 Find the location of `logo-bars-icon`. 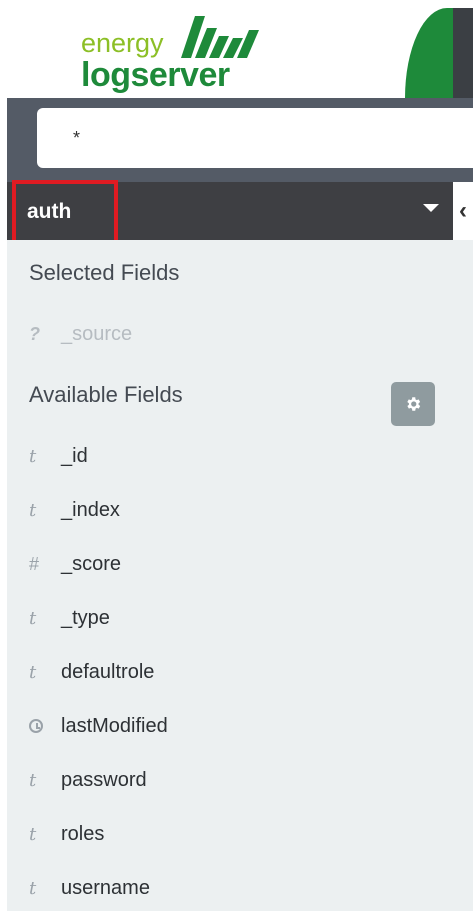

logo-bars-icon is located at coordinates (220, 37).